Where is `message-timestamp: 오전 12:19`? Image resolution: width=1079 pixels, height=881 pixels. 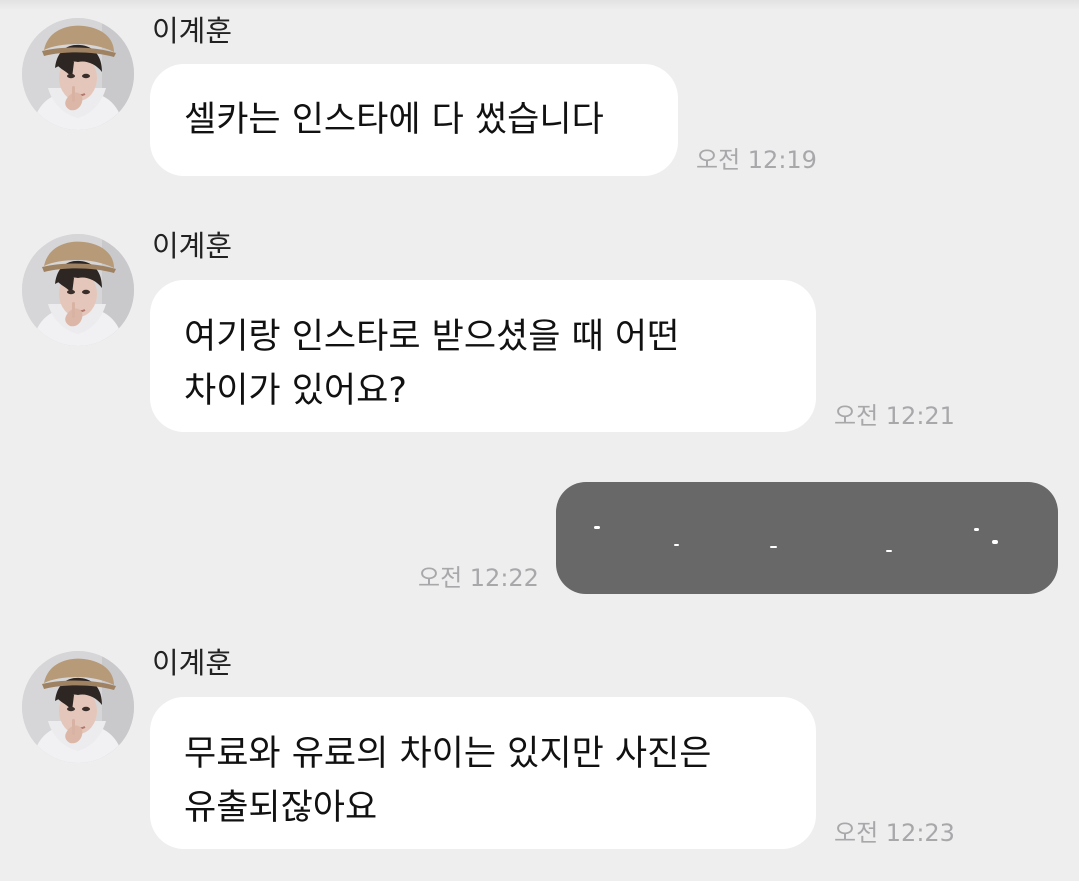 message-timestamp: 오전 12:19 is located at coordinates (756, 160).